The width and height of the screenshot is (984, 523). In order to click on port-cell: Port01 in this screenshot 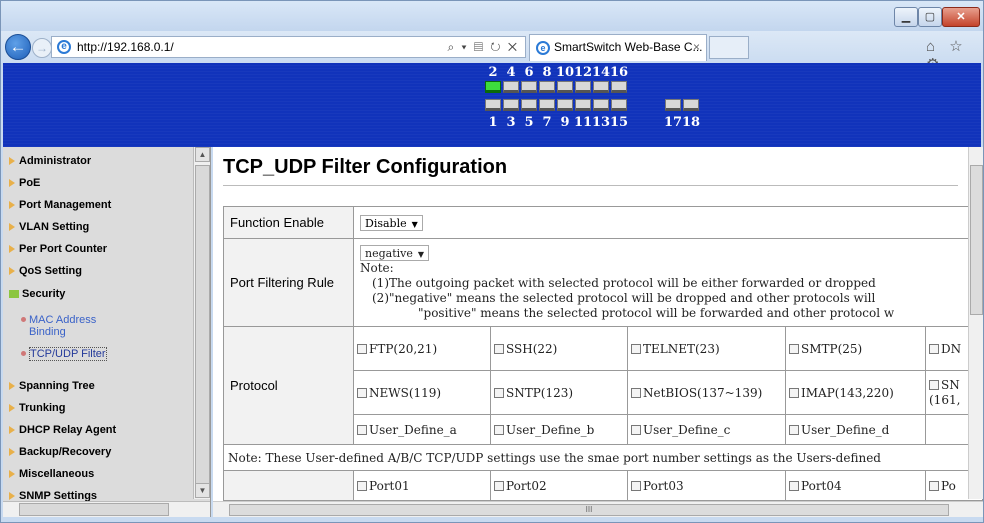, I will do `click(422, 485)`.